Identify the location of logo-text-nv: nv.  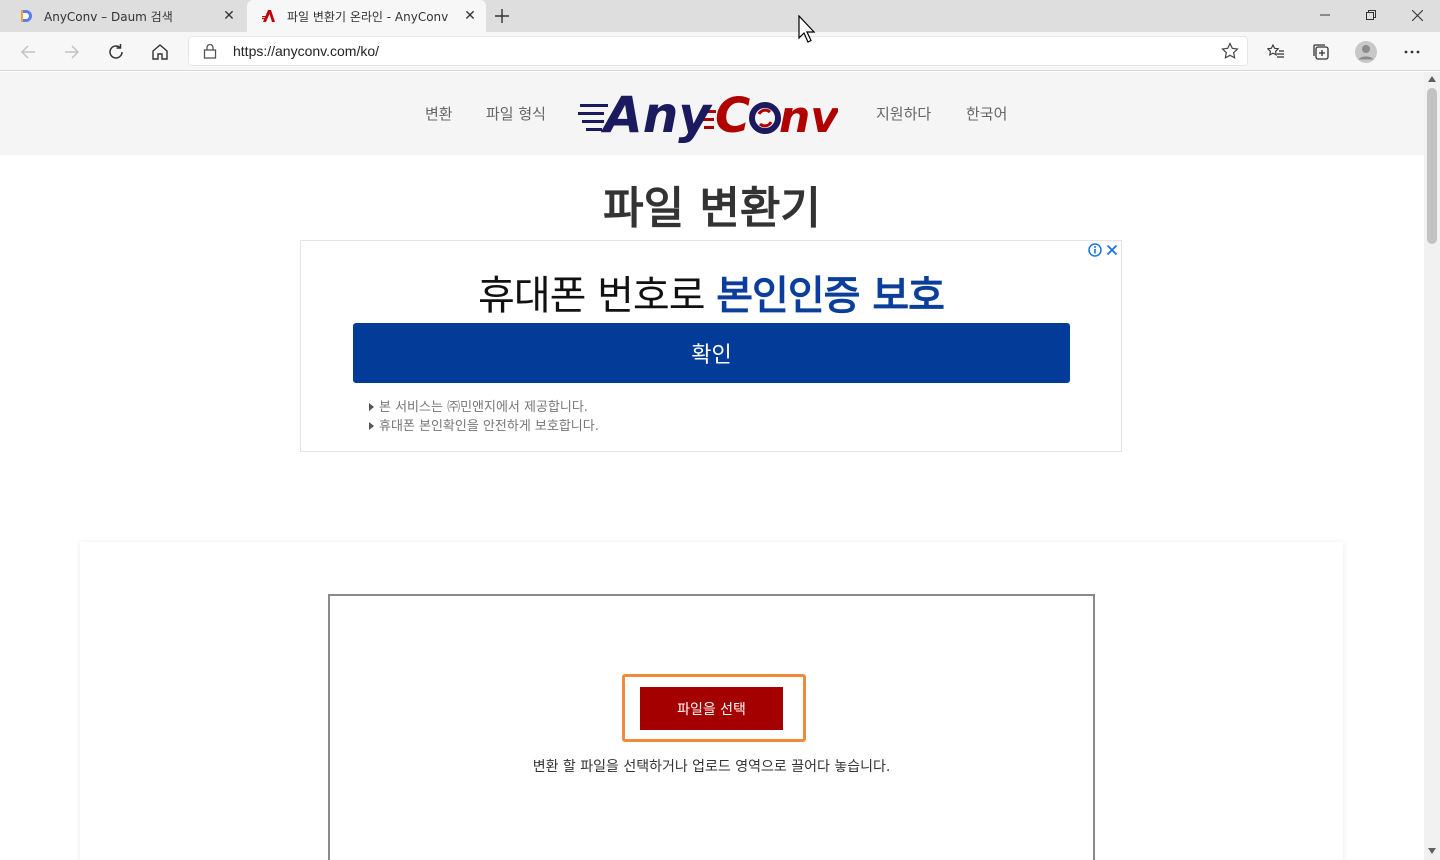
(808, 117).